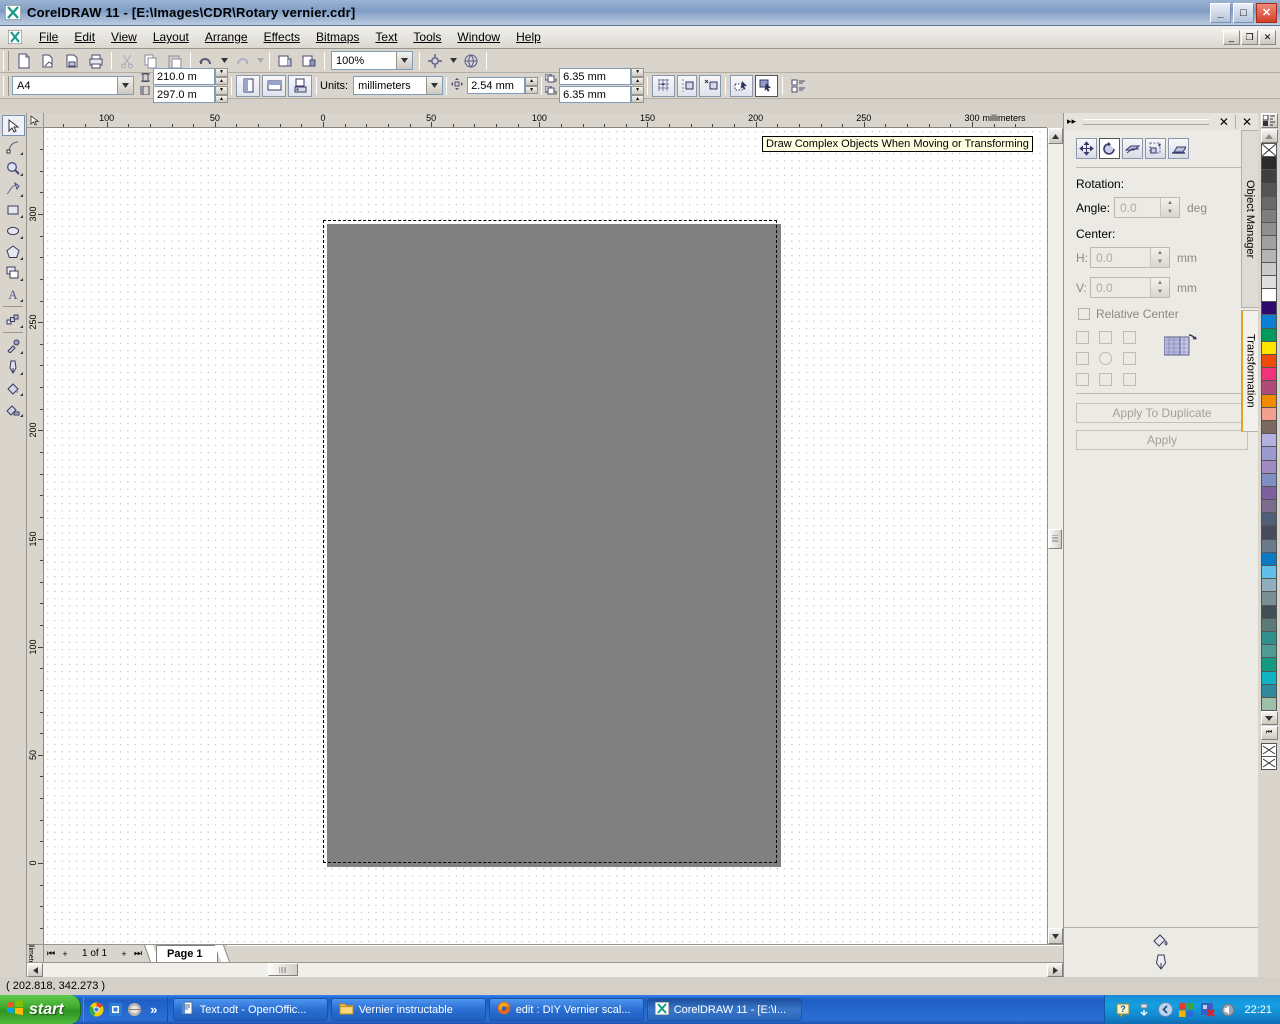 This screenshot has width=1280, height=1024. What do you see at coordinates (1161, 963) in the screenshot?
I see `pen-nib-icon` at bounding box center [1161, 963].